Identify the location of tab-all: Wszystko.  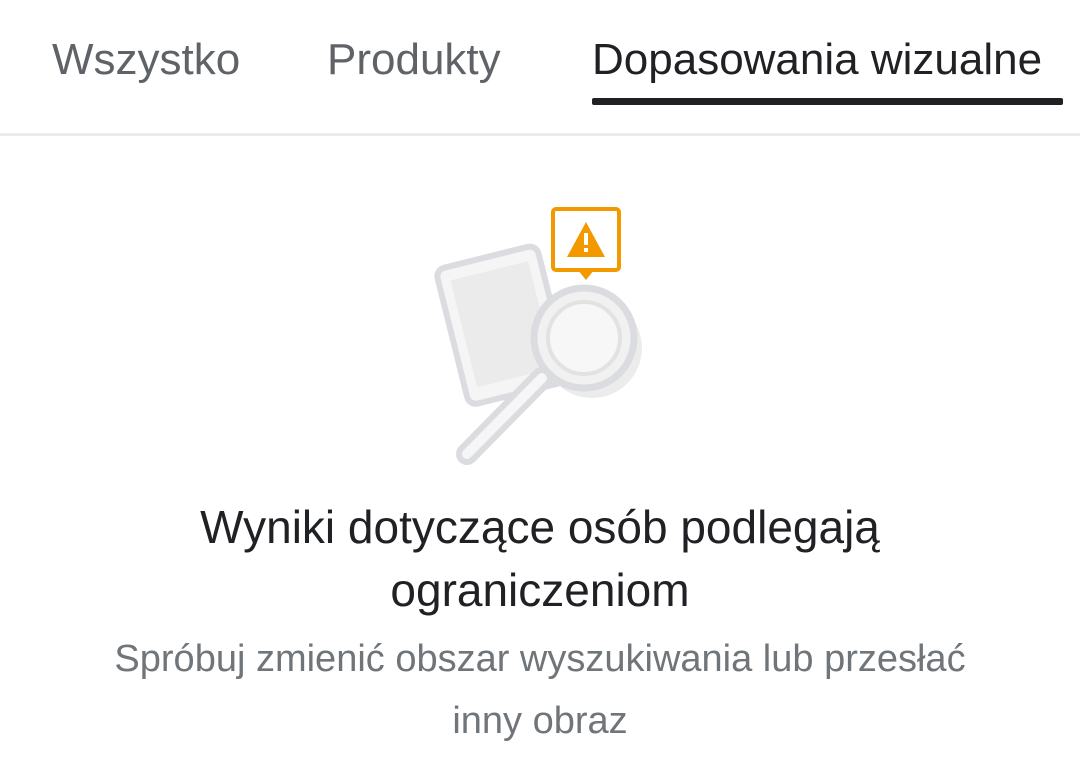
(146, 60).